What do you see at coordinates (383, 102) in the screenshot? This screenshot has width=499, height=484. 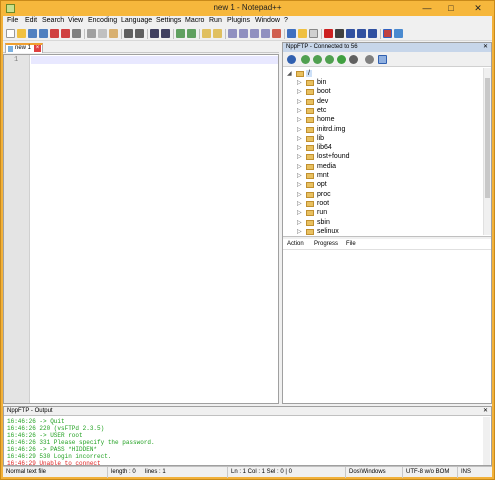 I see `tree-folder-item: ▷ dev` at bounding box center [383, 102].